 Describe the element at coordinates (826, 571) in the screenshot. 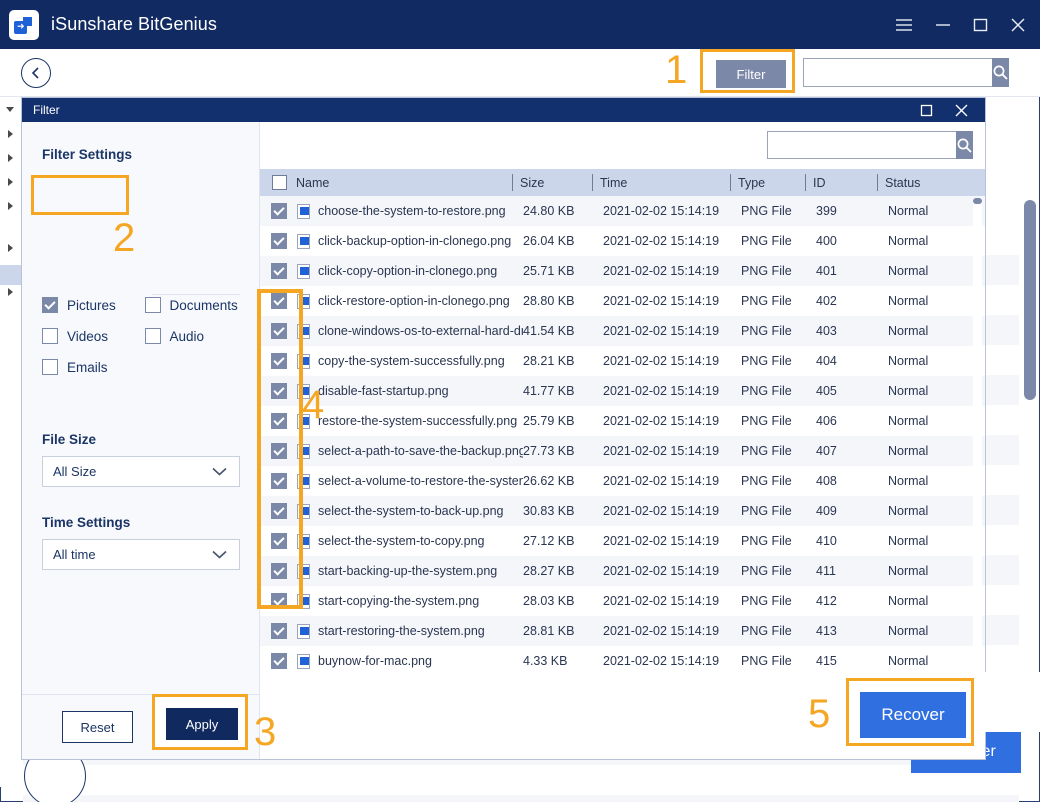

I see `cell-id: 411` at that location.